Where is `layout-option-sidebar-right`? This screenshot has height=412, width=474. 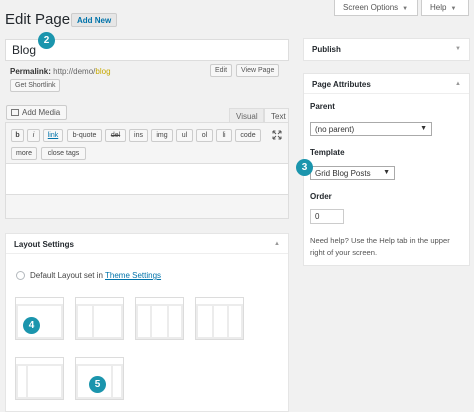
layout-option-sidebar-right is located at coordinates (219, 318).